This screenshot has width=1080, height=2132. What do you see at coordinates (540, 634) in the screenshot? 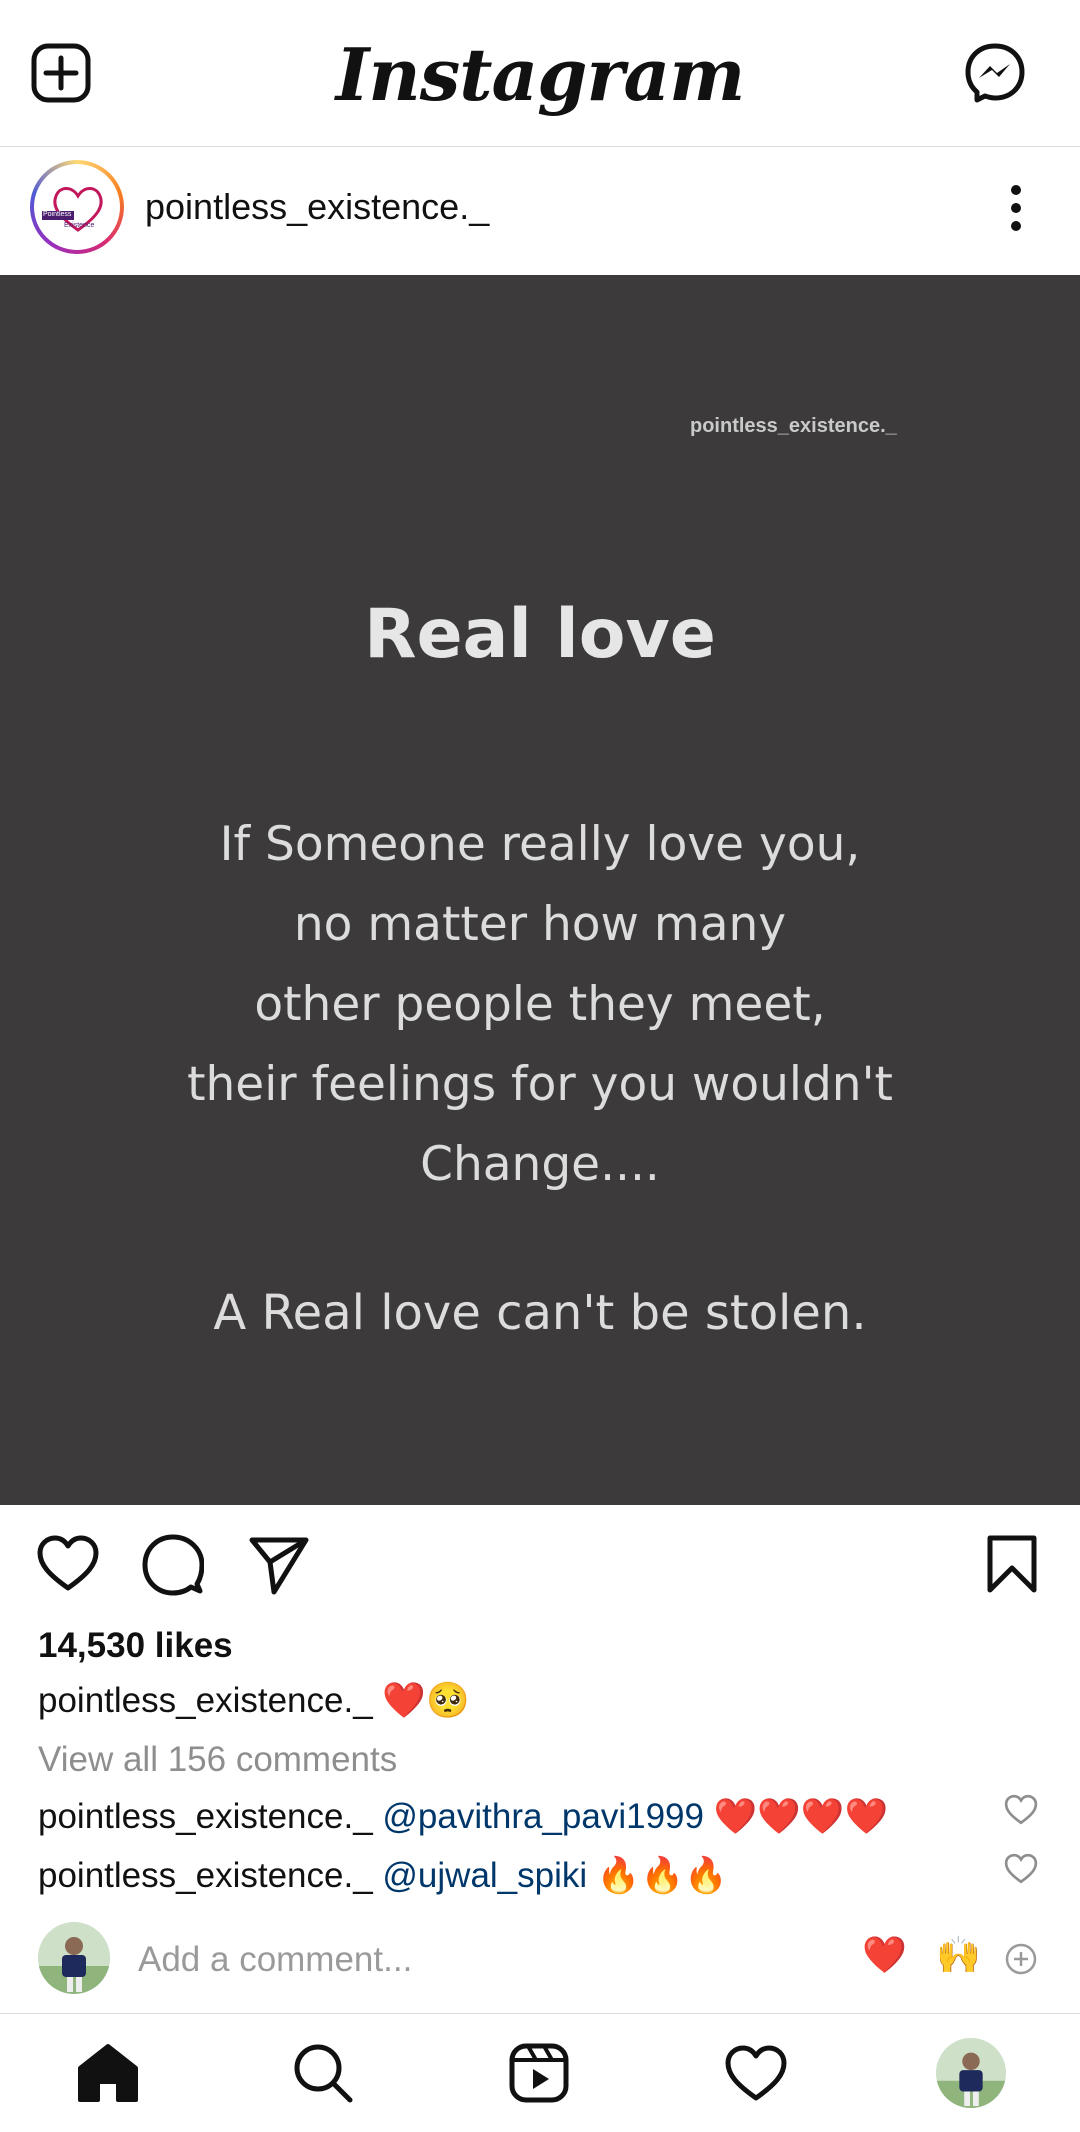
I see `quote-title: Real love` at bounding box center [540, 634].